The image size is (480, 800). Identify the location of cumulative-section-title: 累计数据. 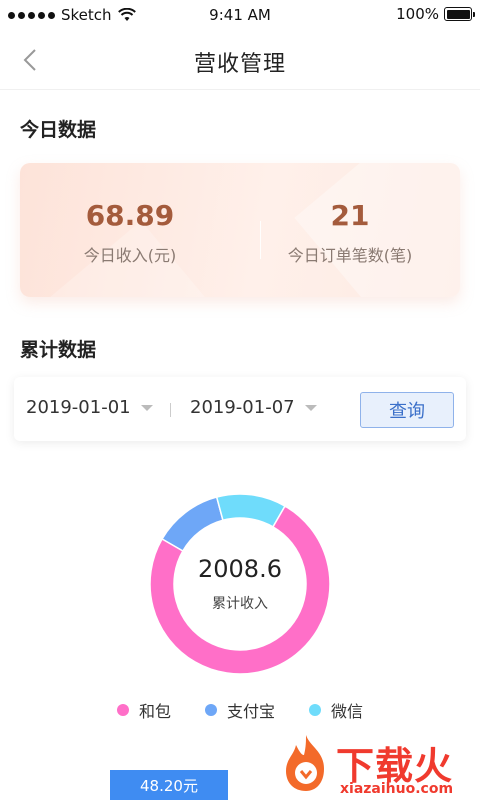
(58, 350).